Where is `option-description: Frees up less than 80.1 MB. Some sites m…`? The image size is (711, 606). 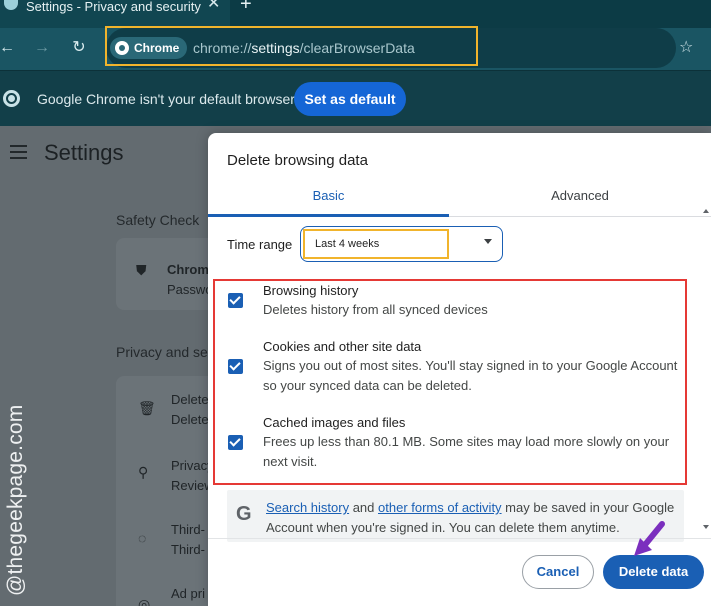 option-description: Frees up less than 80.1 MB. Some sites m… is located at coordinates (466, 451).